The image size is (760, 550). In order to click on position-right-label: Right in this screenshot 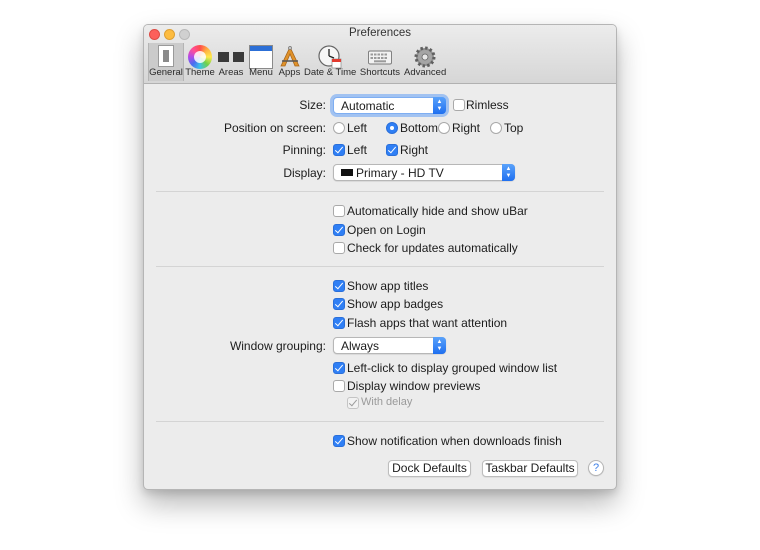, I will do `click(466, 128)`.